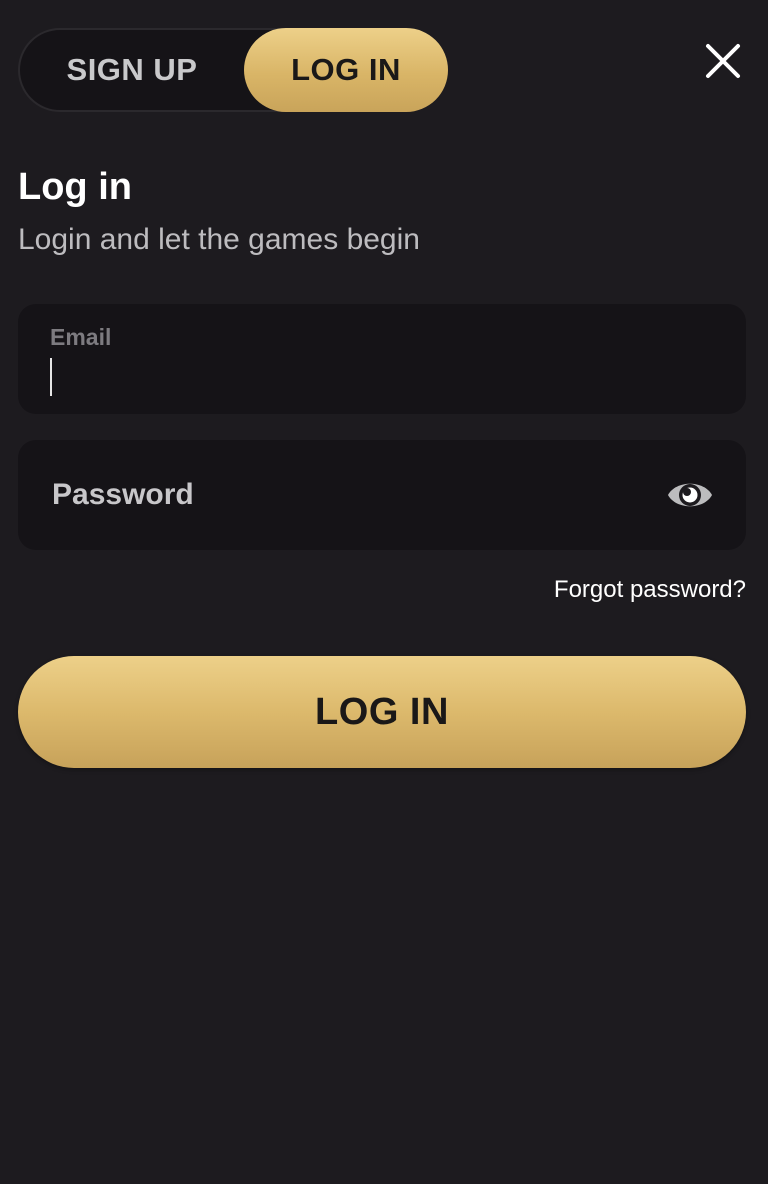 The height and width of the screenshot is (1184, 768). I want to click on close-icon, so click(723, 61).